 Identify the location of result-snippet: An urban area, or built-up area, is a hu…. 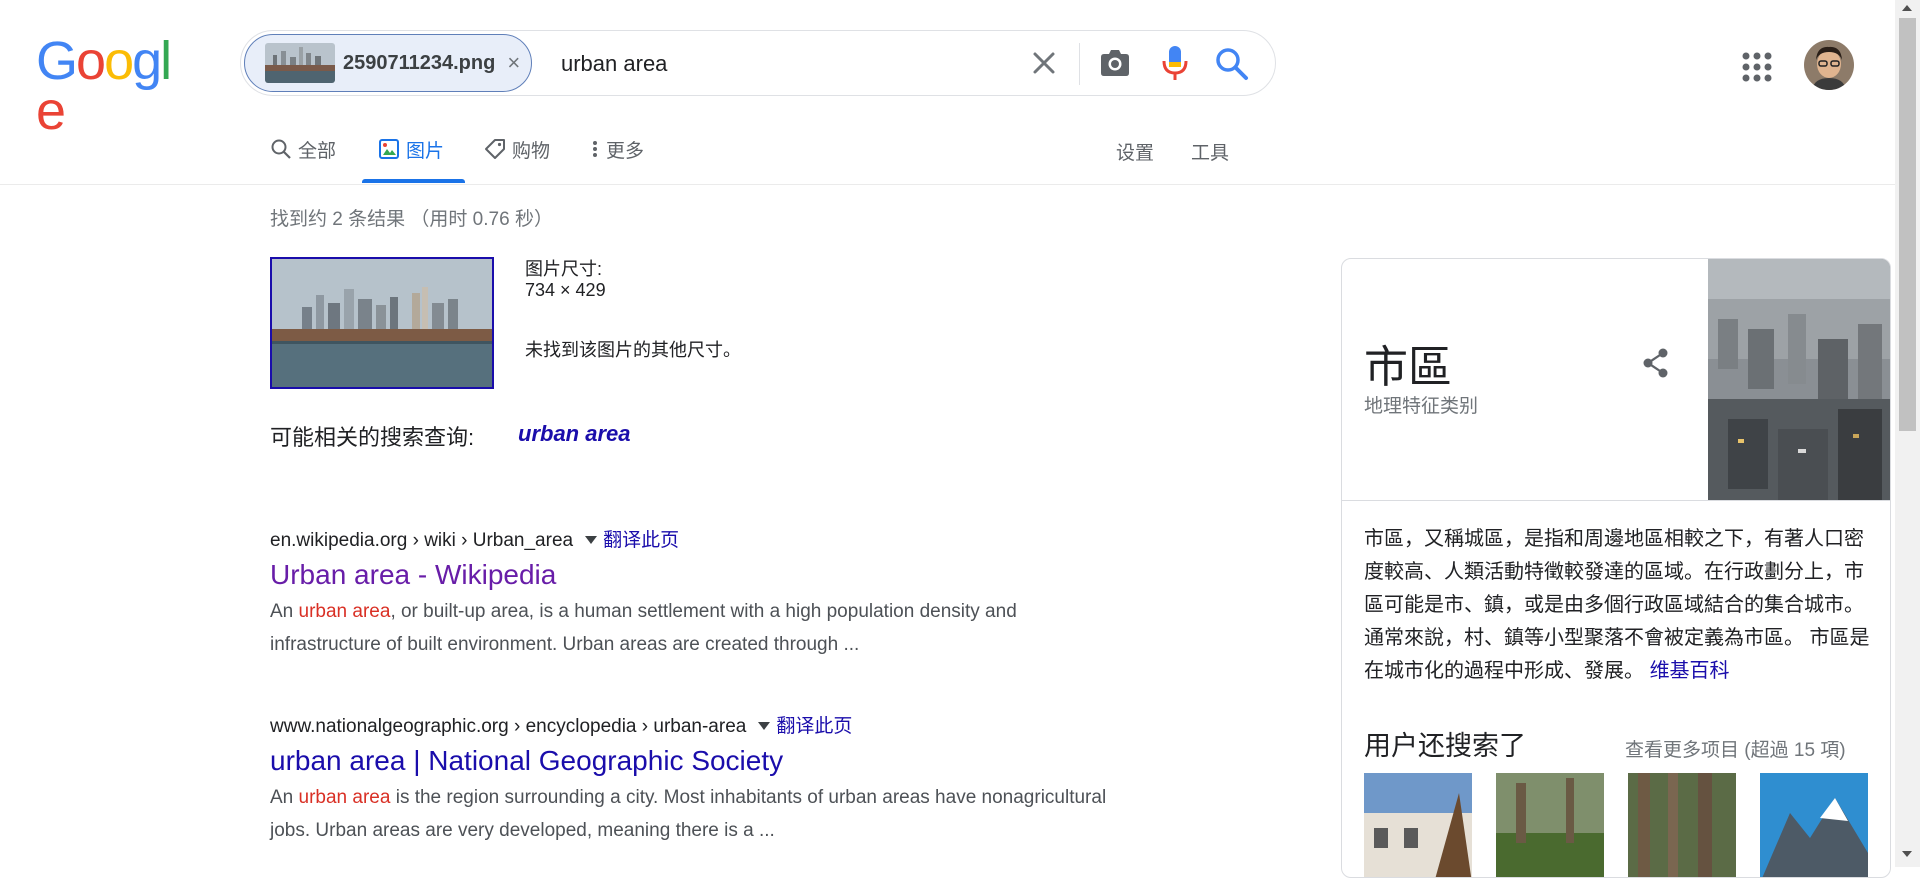
(690, 628).